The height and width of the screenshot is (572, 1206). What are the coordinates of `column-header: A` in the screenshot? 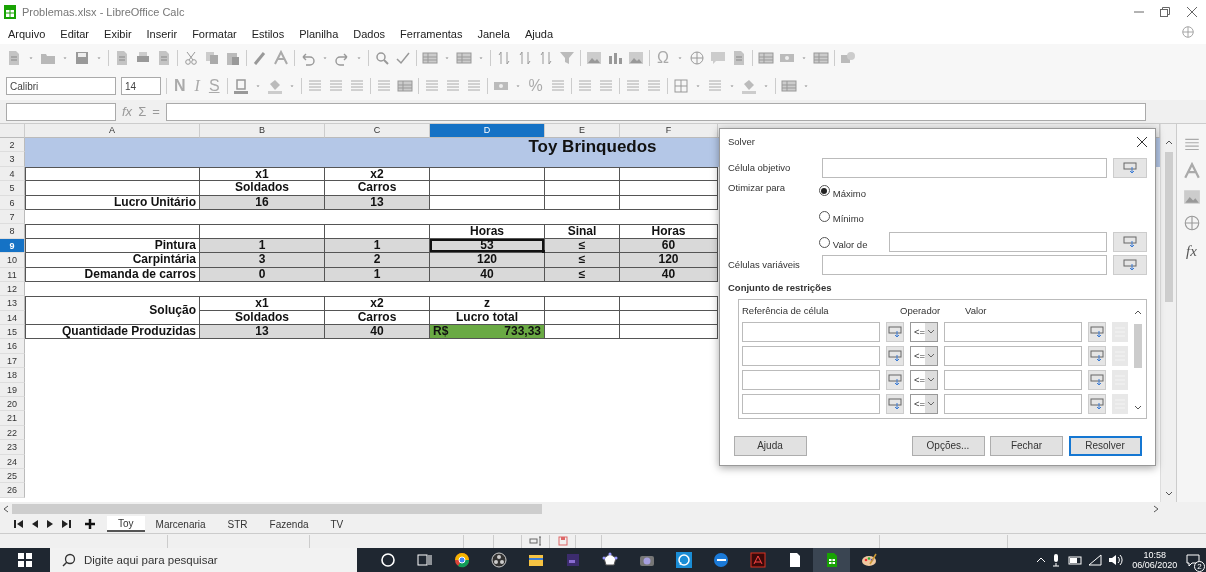 It's located at (112, 131).